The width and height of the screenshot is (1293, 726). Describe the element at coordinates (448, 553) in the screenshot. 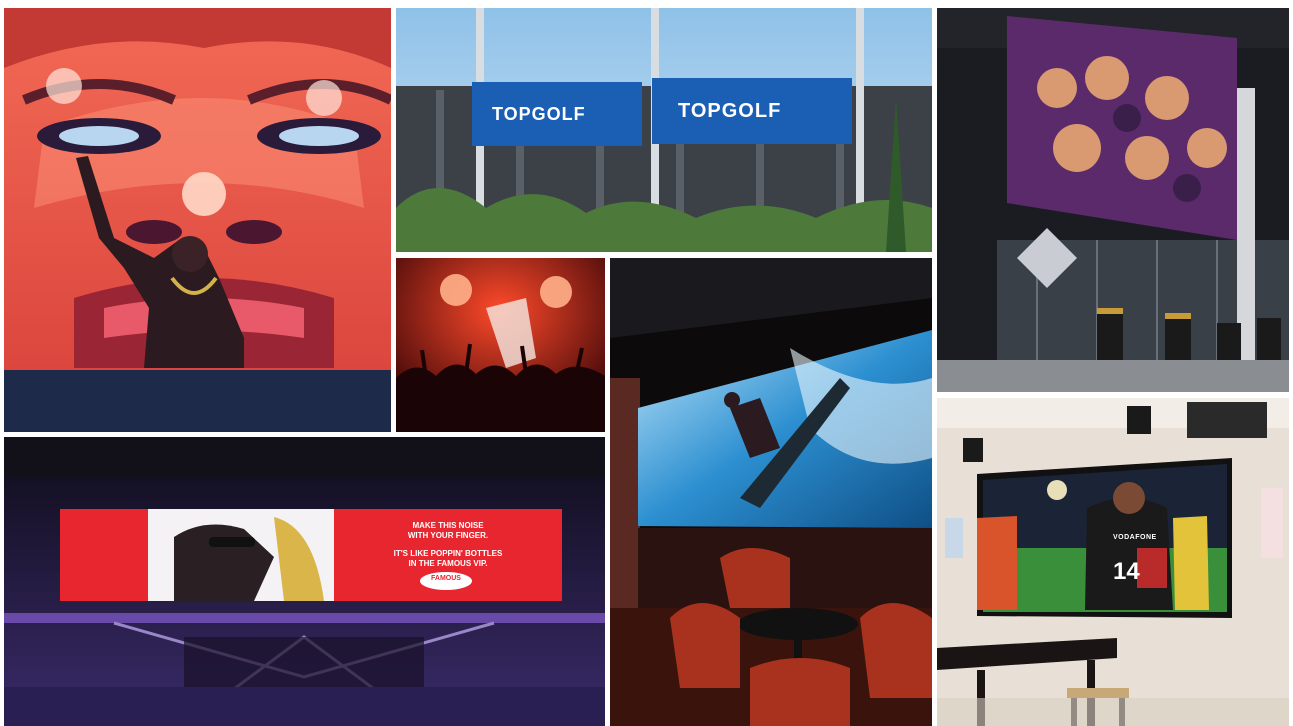

I see `club-screen-line3: IT'S LIKE POPPIN' BOTTLES` at that location.